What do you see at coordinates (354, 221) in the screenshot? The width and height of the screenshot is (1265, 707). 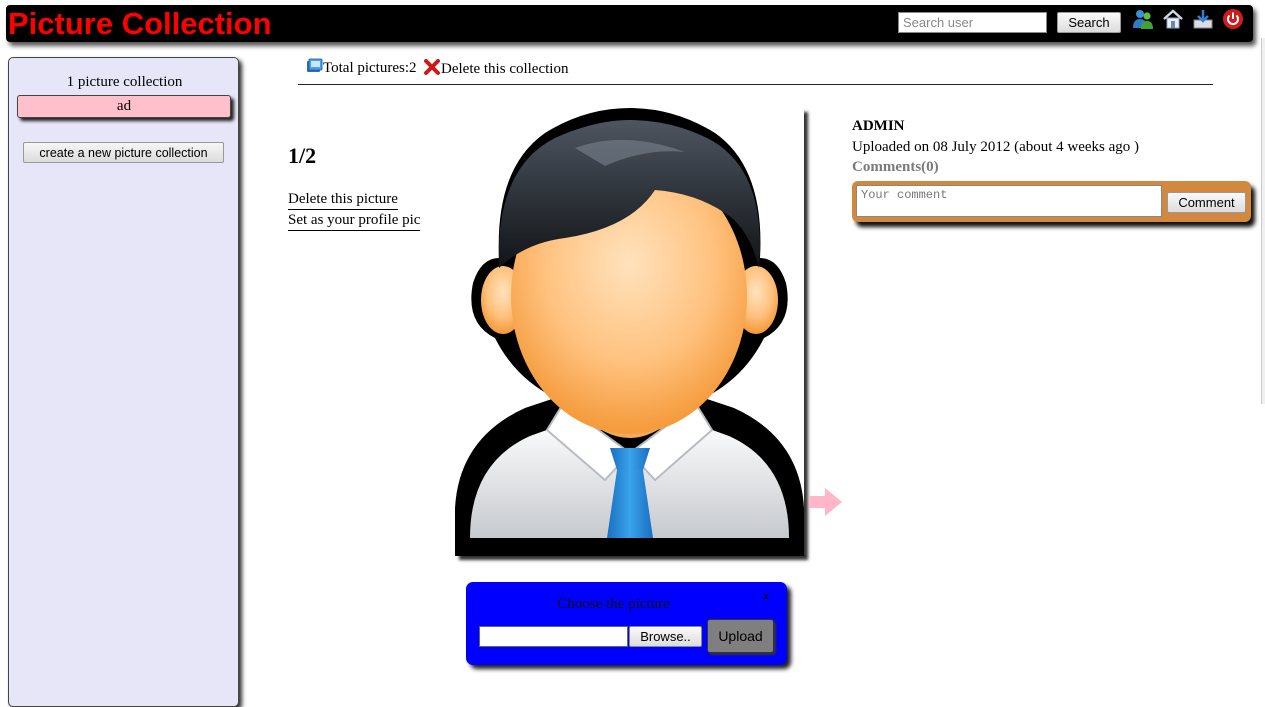 I see `set-profile-pic-link: Set as your profile pic` at bounding box center [354, 221].